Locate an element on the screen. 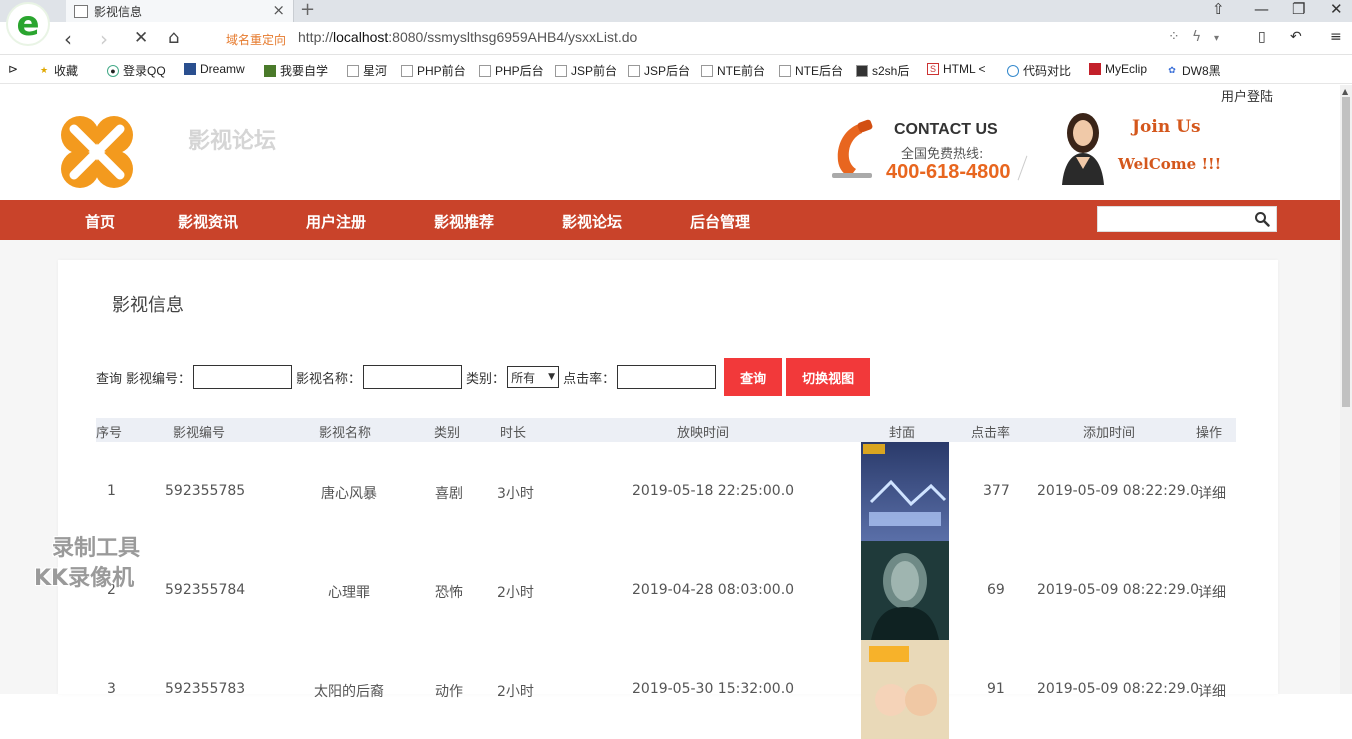  cell-name: 太阳的后裔 is located at coordinates (349, 692).